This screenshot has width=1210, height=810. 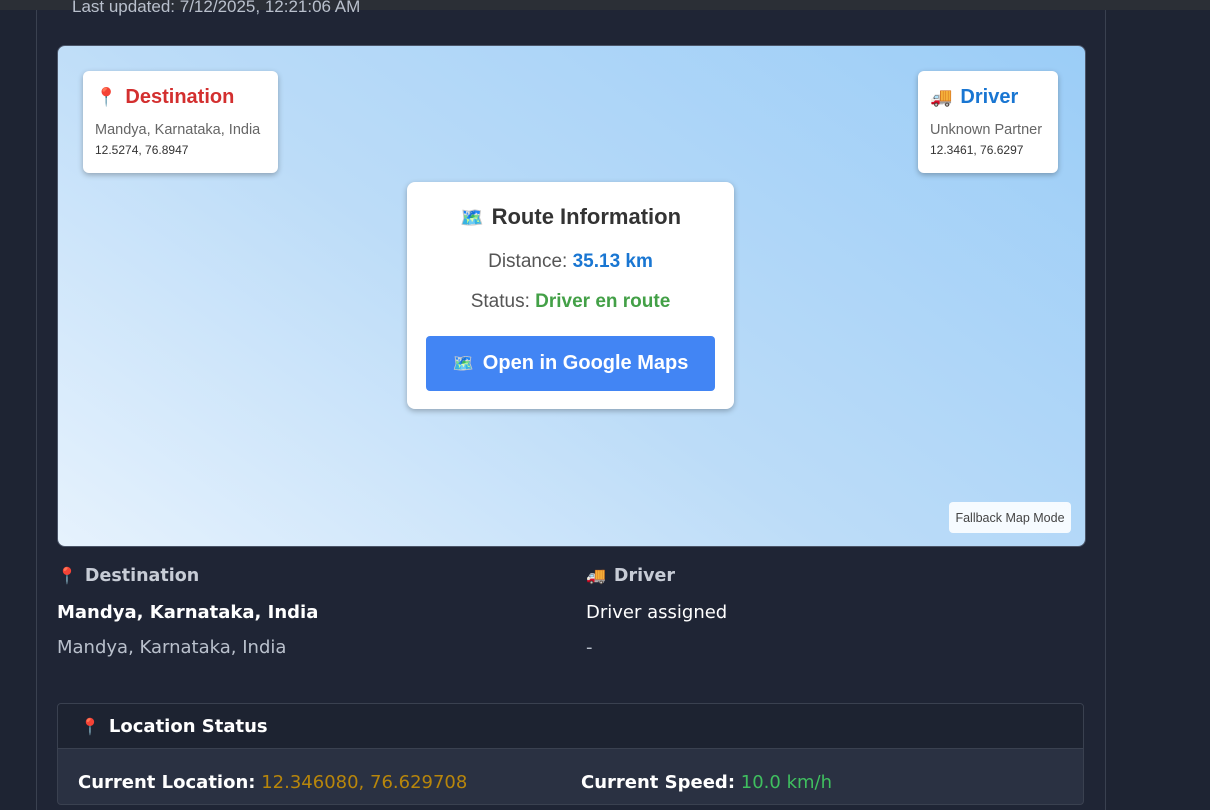 I want to click on current-speed-value: 10.0 km/h, so click(x=786, y=782).